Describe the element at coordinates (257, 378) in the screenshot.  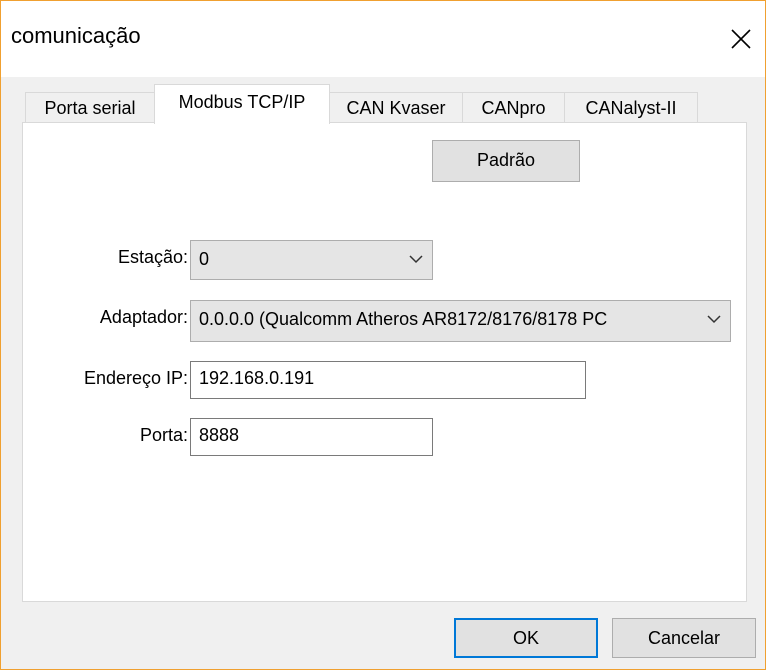
I see `endereco-ip-value: 192.168.0.191` at that location.